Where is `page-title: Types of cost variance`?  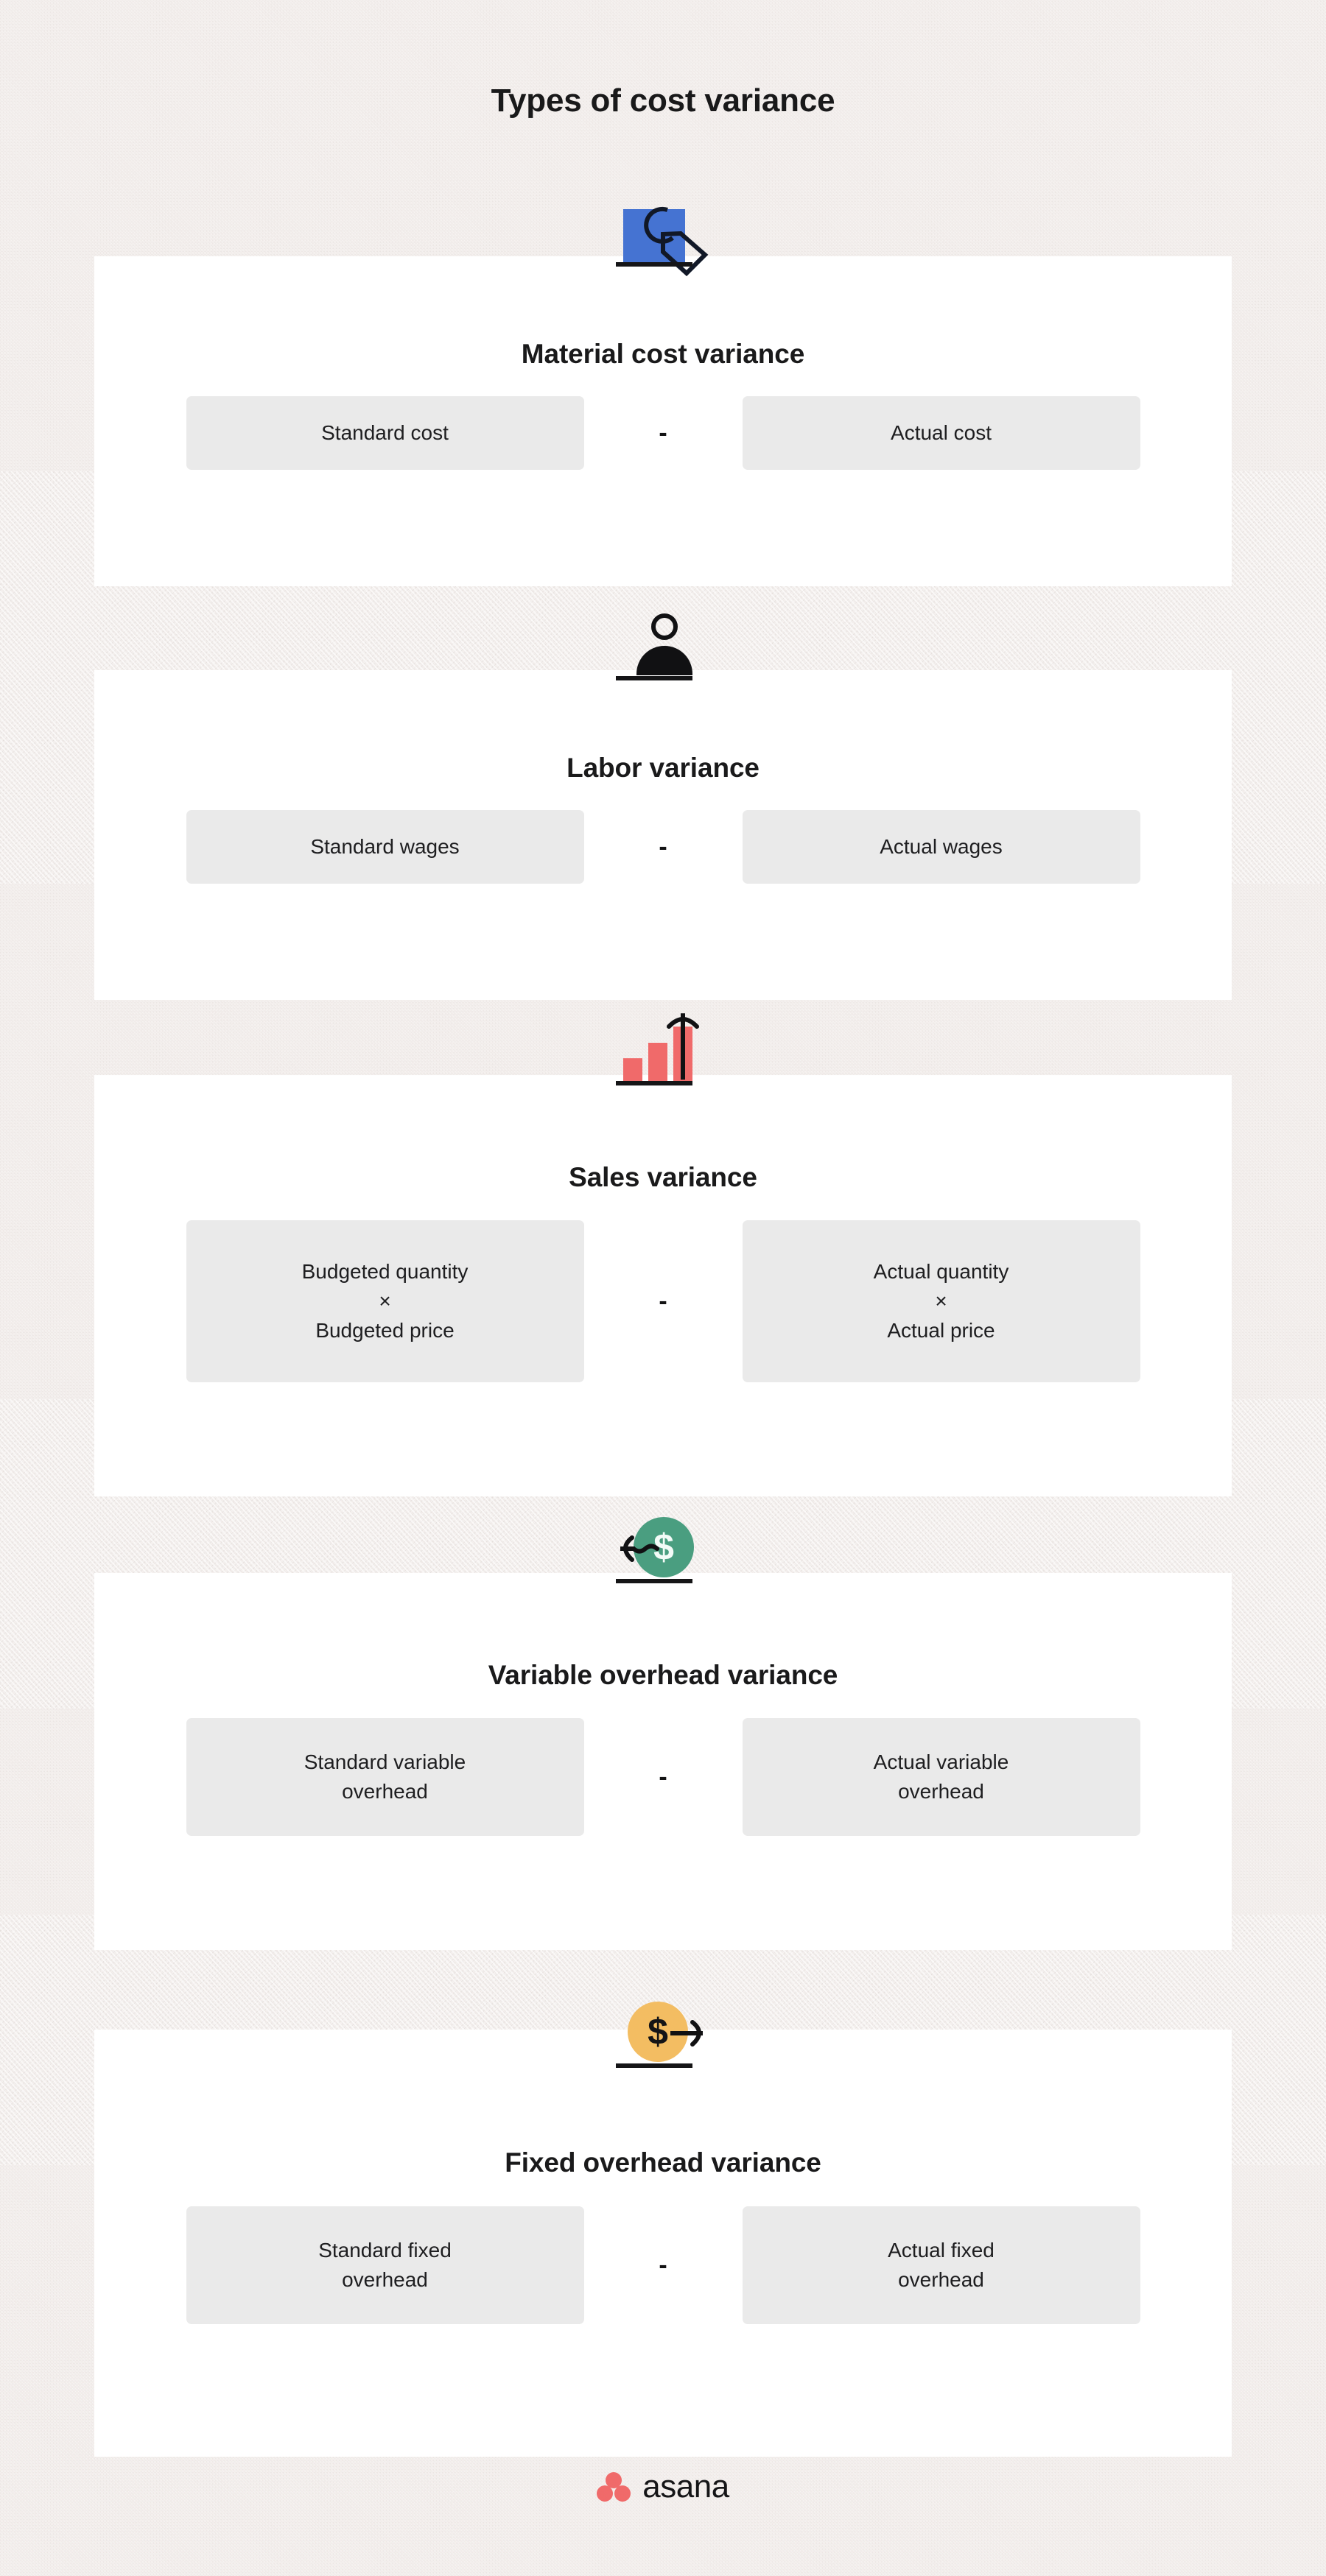
page-title: Types of cost variance is located at coordinates (663, 100).